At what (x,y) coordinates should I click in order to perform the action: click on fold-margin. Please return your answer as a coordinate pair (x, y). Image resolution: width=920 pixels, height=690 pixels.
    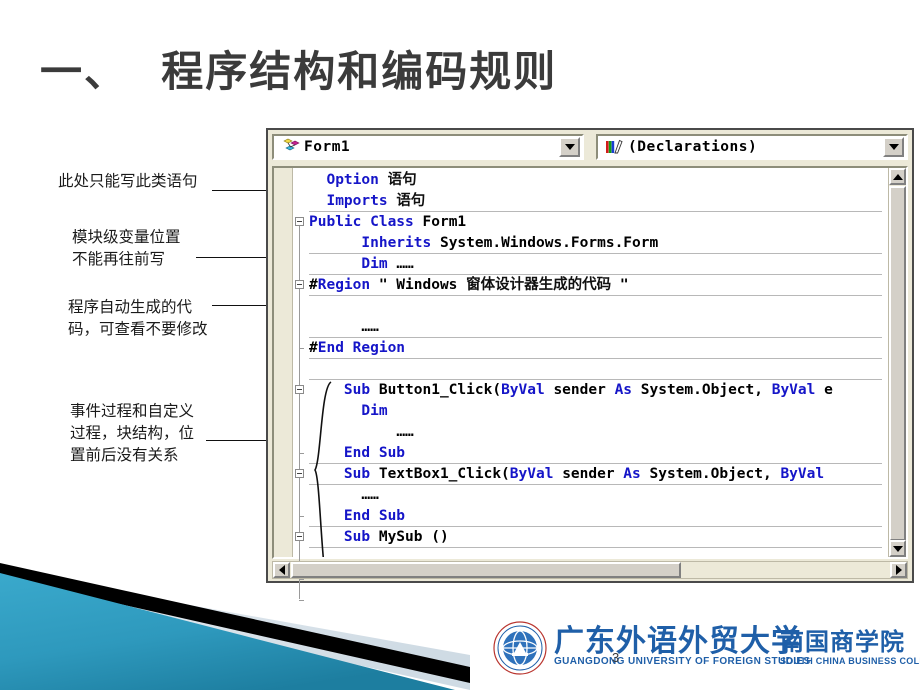
    Looking at the image, I should click on (301, 384).